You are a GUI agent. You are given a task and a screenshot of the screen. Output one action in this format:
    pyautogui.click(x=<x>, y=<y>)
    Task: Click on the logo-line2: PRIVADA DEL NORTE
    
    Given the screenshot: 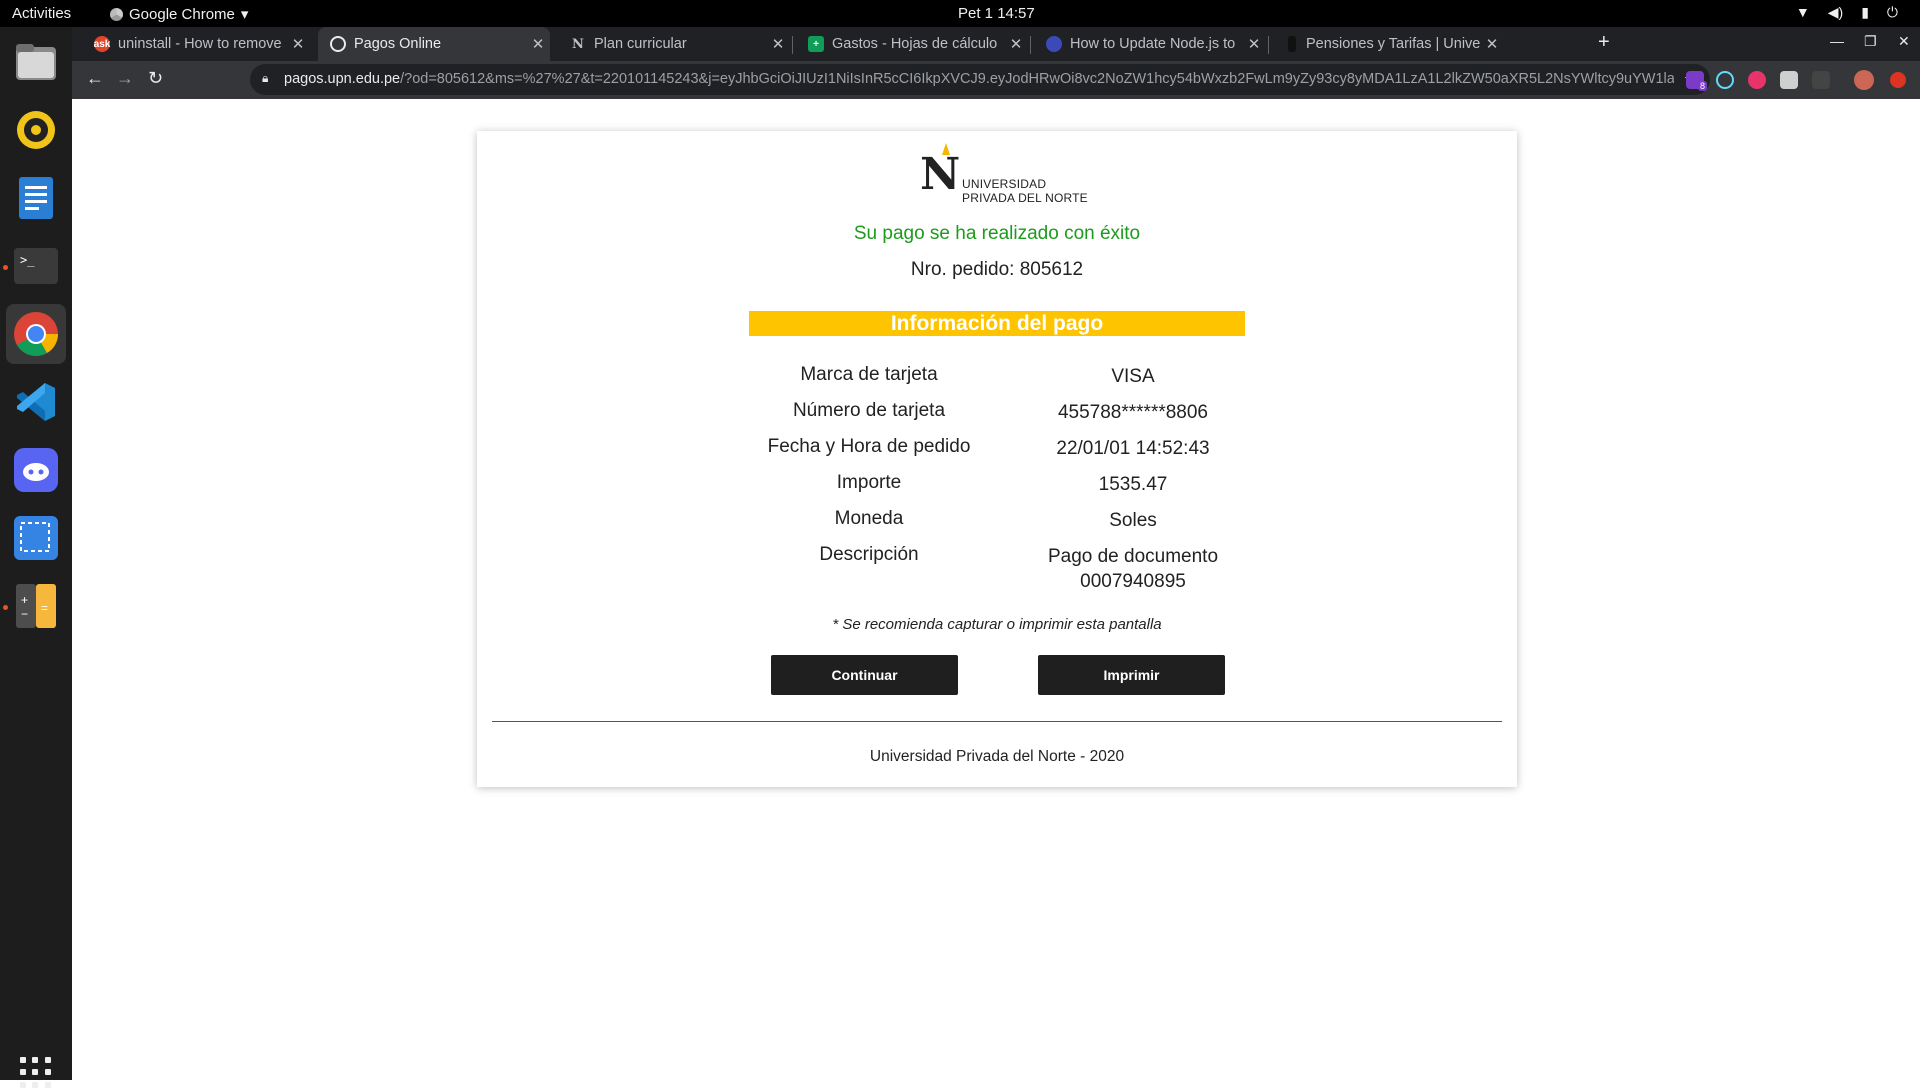 What is the action you would take?
    pyautogui.click(x=1025, y=198)
    